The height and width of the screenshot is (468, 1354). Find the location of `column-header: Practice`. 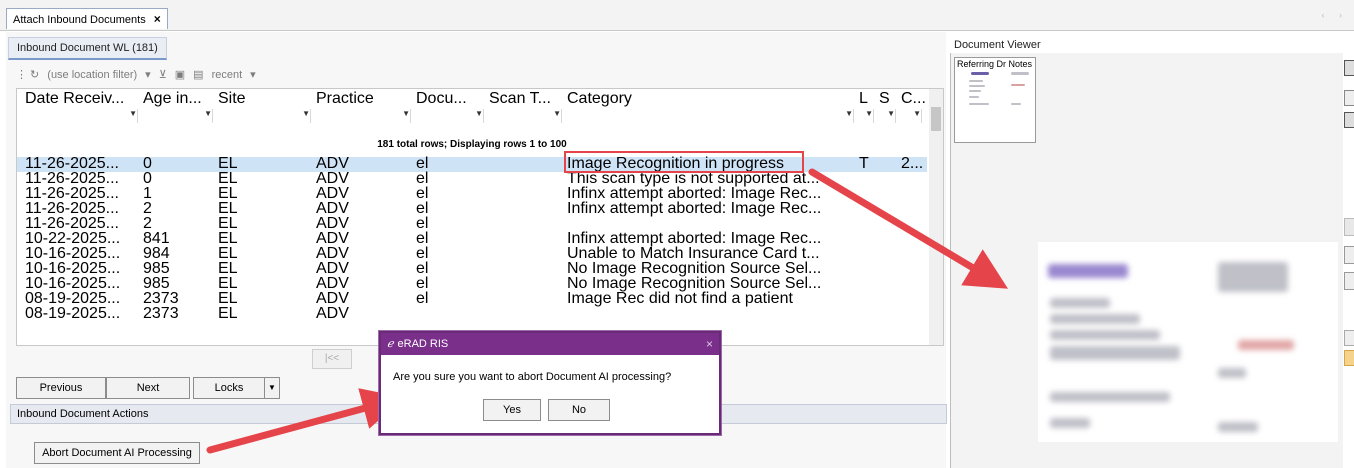

column-header: Practice is located at coordinates (366, 99).